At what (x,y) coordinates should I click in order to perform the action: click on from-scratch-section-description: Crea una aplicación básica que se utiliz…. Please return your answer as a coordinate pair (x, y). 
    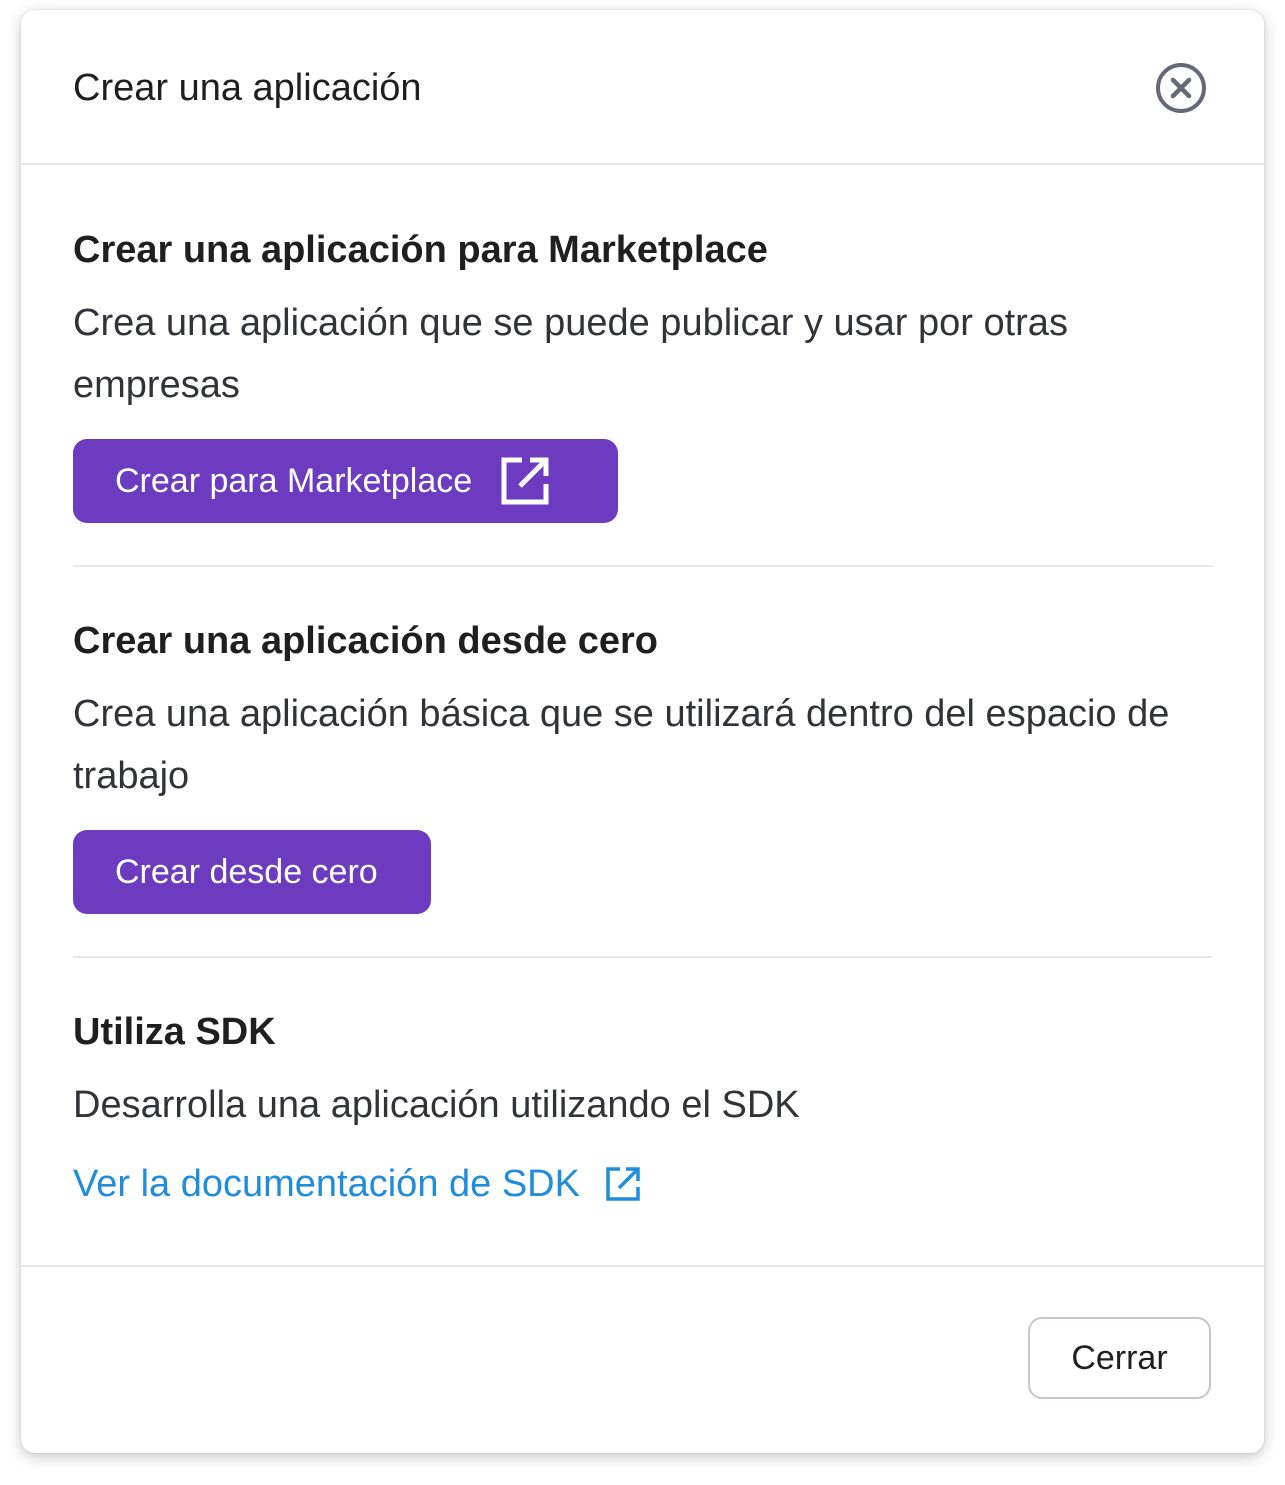
    Looking at the image, I should click on (621, 745).